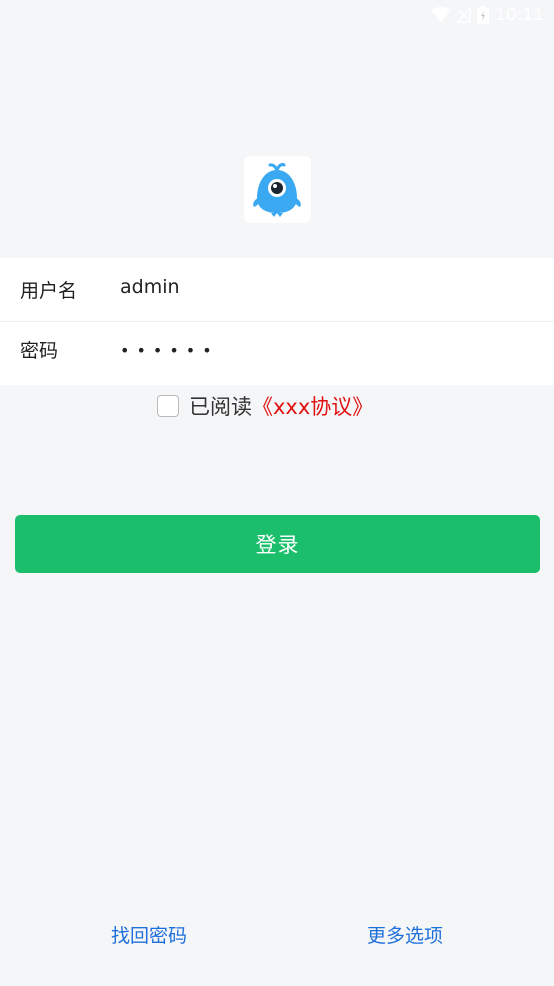  I want to click on login-form: 用户名 密码, so click(277, 321).